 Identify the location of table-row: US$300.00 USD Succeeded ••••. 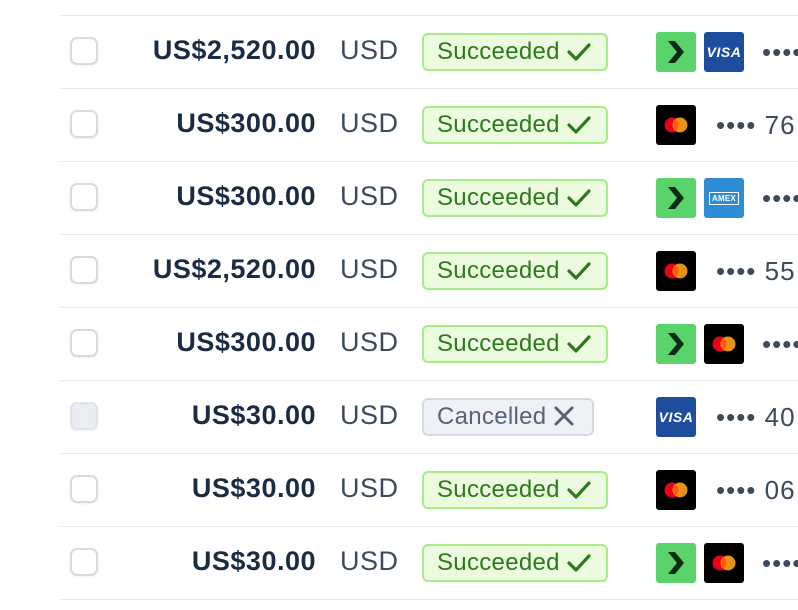
(429, 343).